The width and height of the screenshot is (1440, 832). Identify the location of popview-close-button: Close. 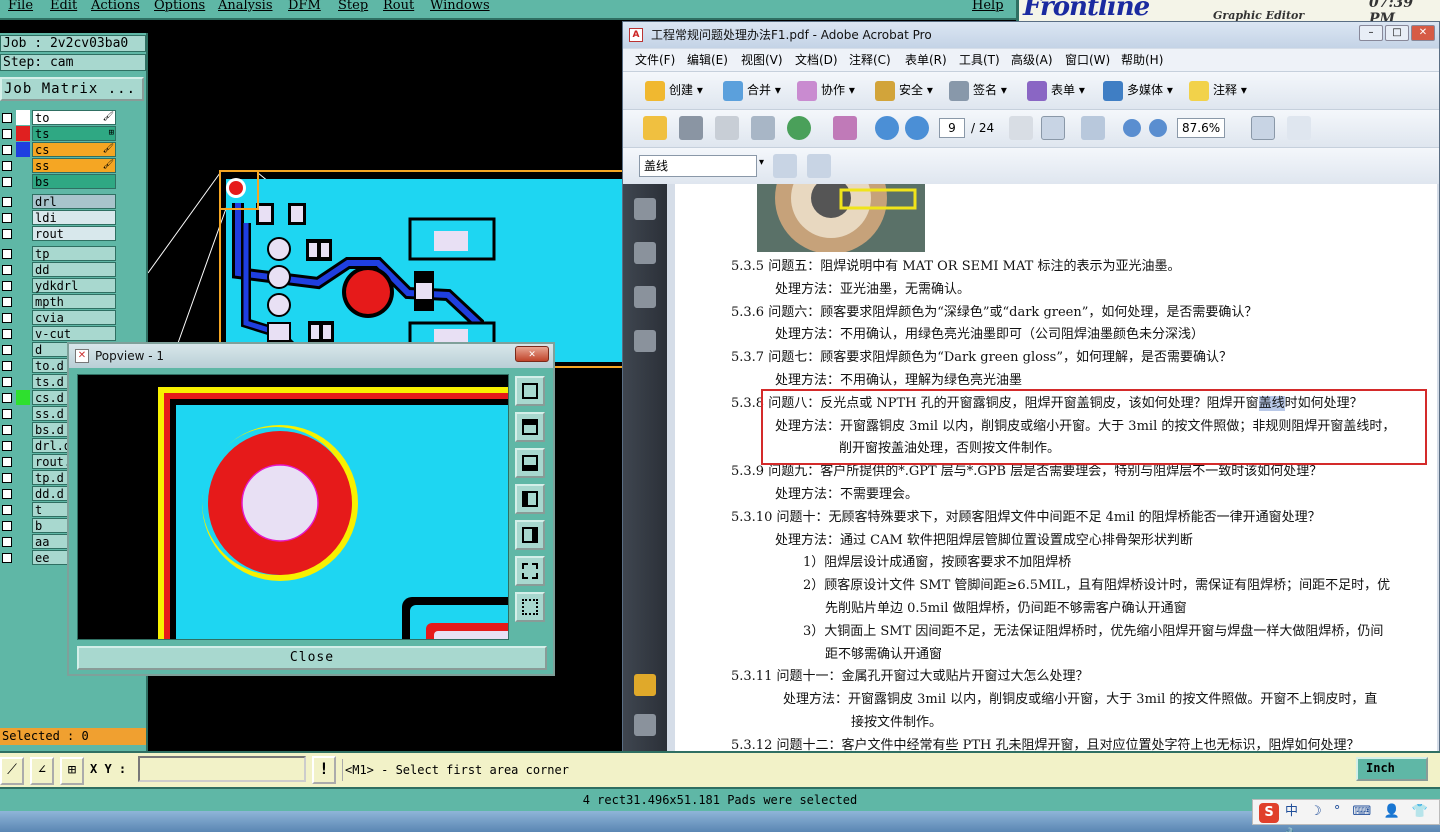
(312, 658).